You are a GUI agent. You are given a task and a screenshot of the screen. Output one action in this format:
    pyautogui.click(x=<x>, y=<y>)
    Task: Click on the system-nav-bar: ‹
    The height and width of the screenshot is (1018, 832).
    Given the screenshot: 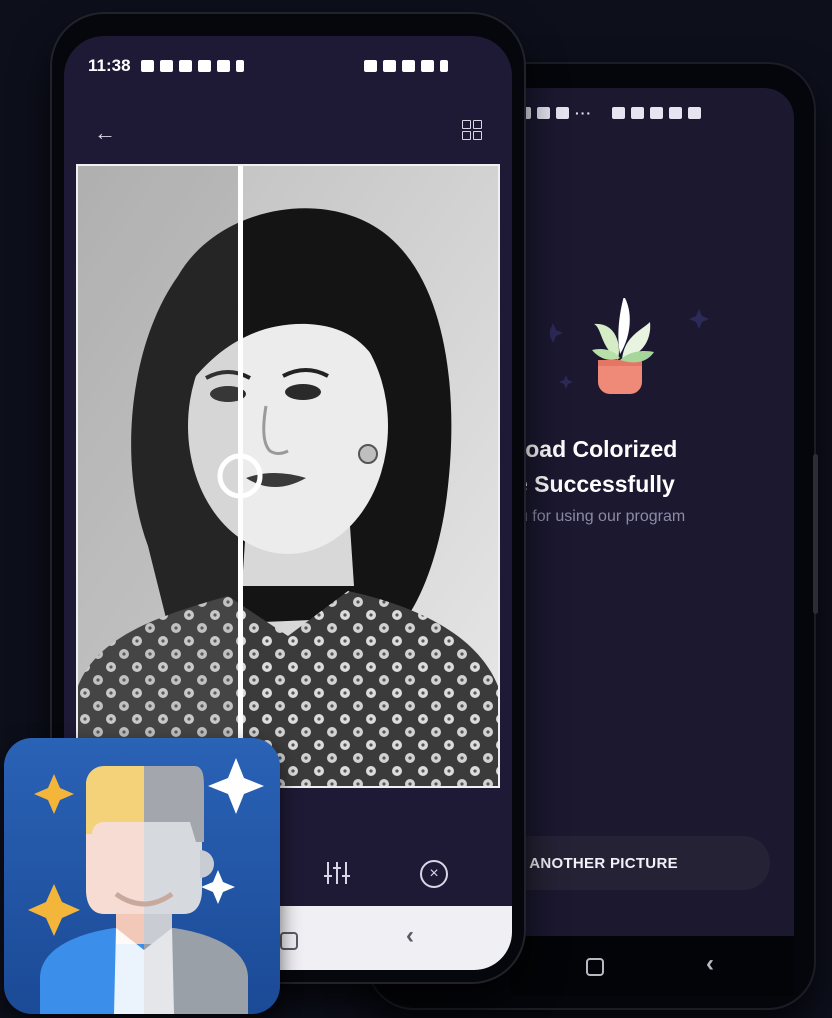 What is the action you would take?
    pyautogui.click(x=652, y=966)
    